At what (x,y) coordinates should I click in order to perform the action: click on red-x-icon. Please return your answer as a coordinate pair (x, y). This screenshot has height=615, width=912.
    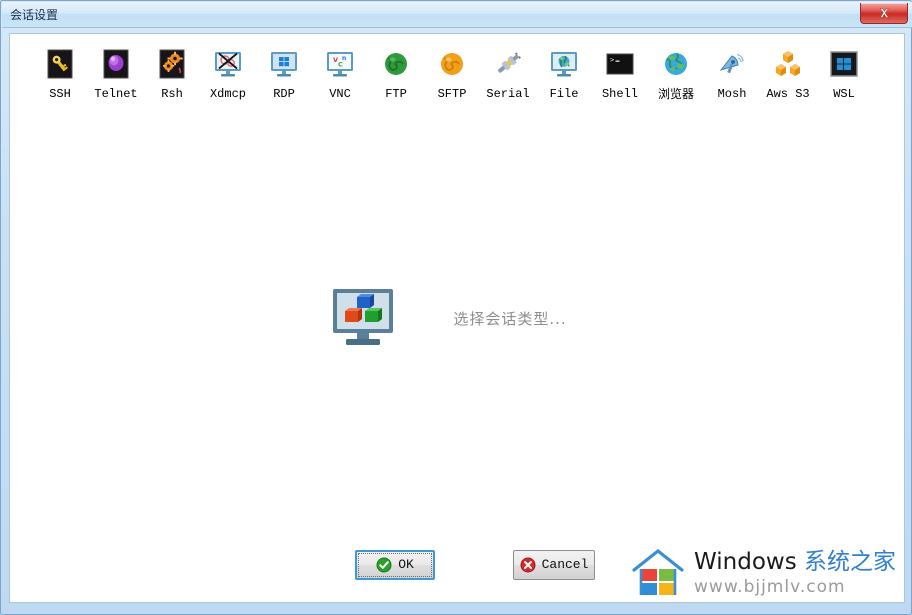
    Looking at the image, I should click on (528, 565).